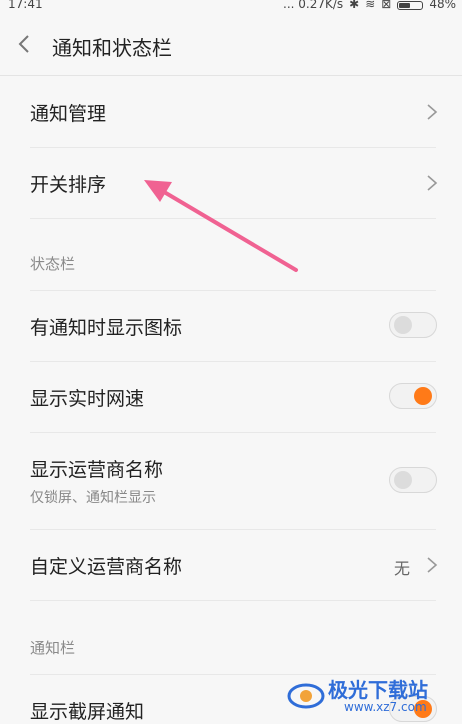  I want to click on row-show-carrier-name: 显示运营商名称 仅锁屏、通知栏显示, so click(231, 481).